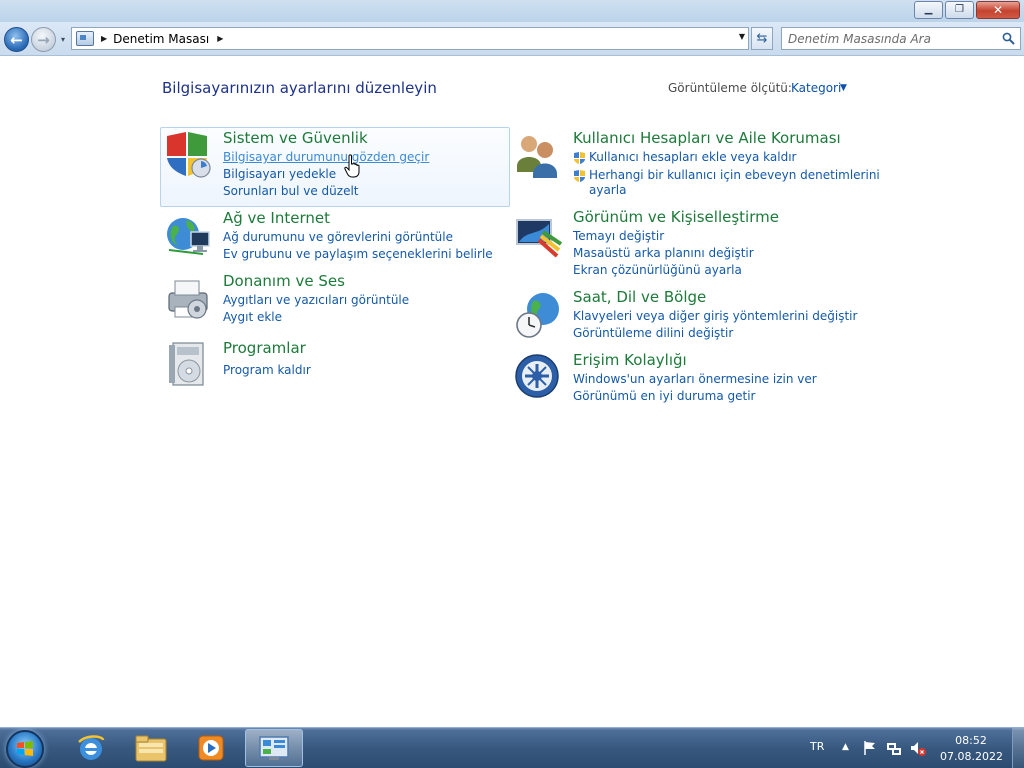 This screenshot has width=1024, height=768. Describe the element at coordinates (279, 174) in the screenshot. I see `link-backup-computer: Bilgisayarı yedekle` at that location.